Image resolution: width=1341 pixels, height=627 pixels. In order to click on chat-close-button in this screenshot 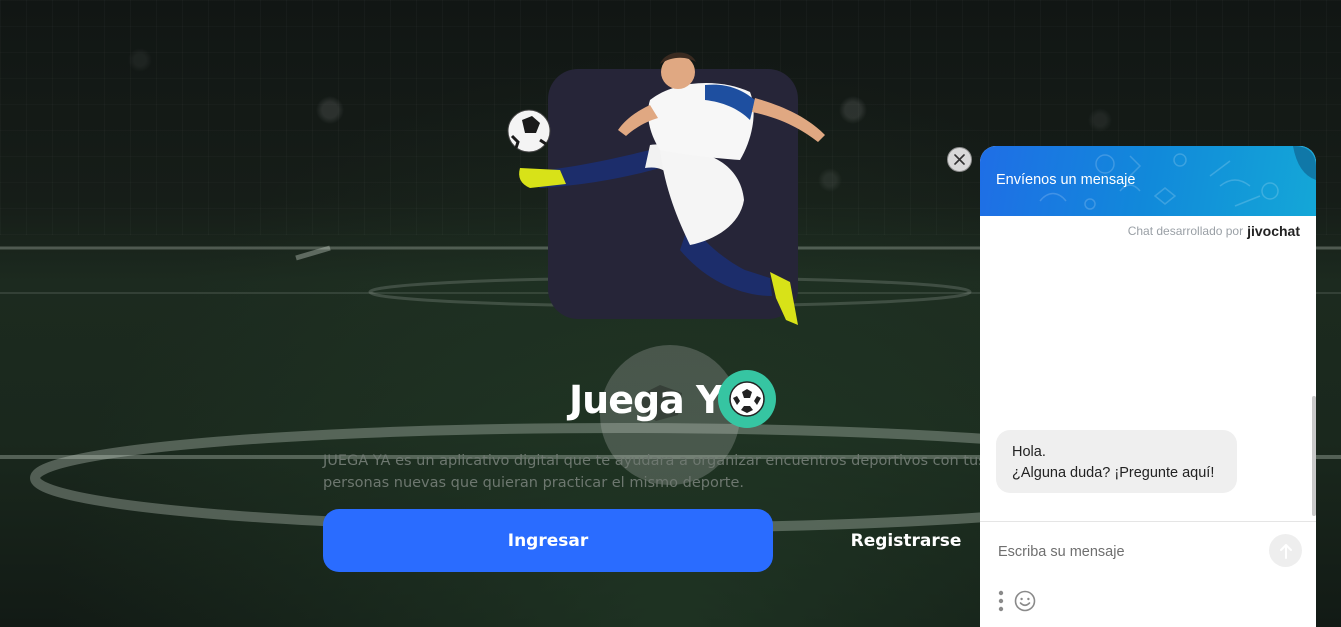, I will do `click(959, 159)`.